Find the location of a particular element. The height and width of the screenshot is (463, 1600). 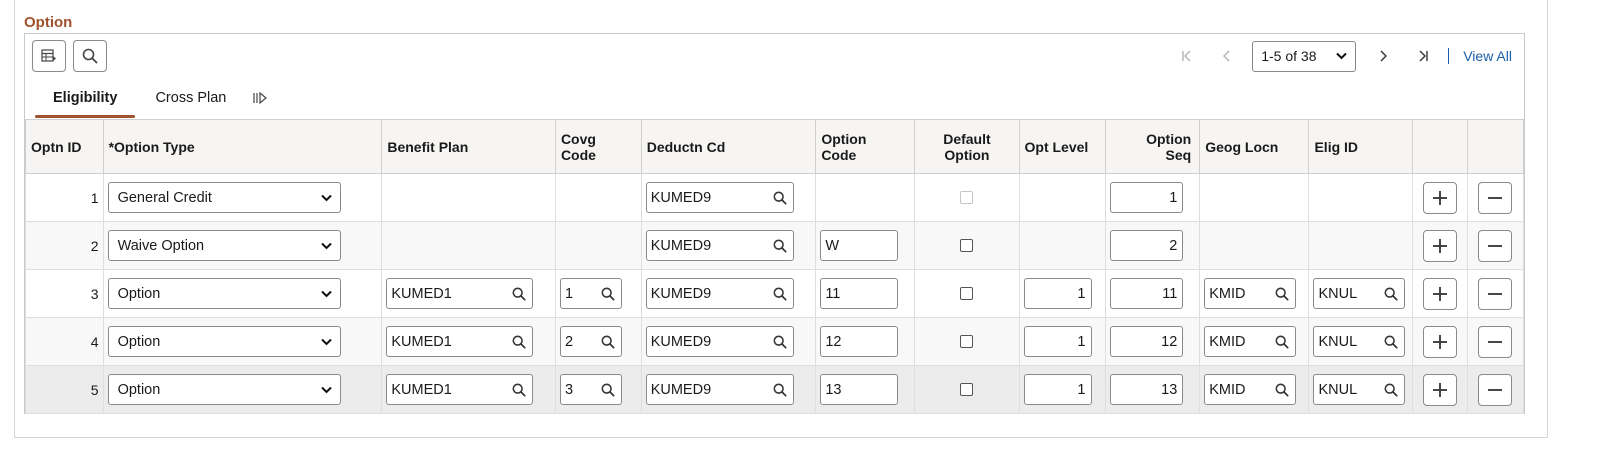

option-type-select: General Credit is located at coordinates (224, 197).